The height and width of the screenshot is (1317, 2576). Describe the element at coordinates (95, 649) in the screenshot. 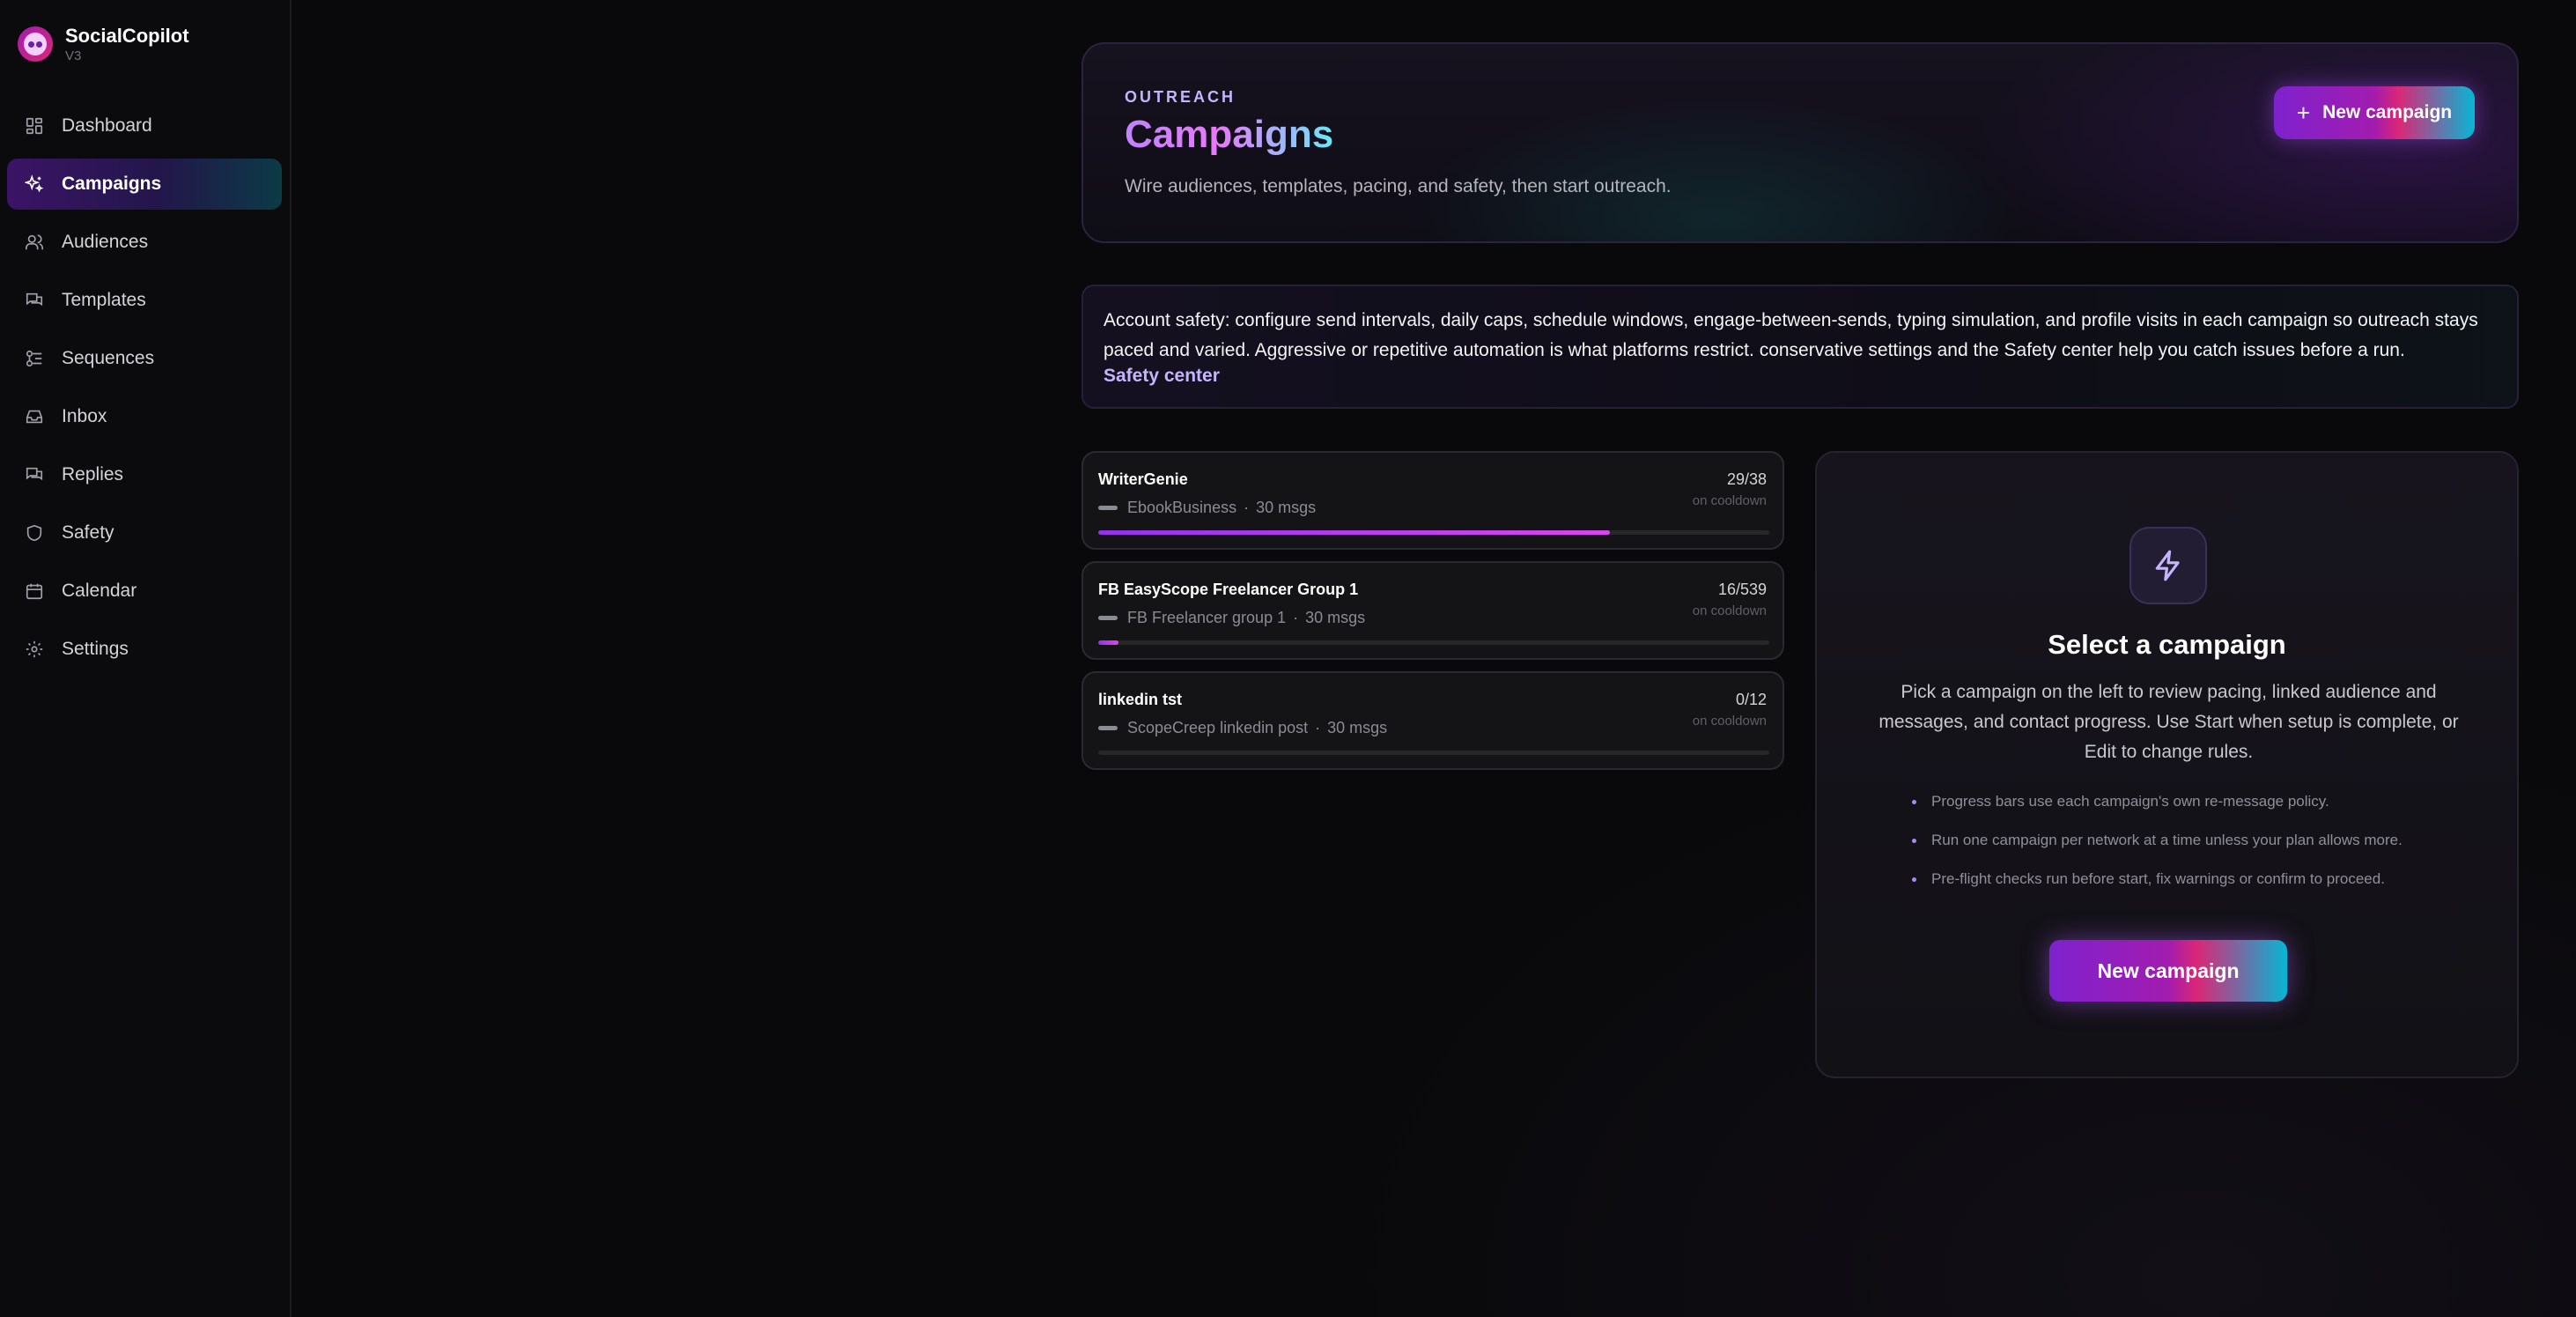

I see `sidebar-item-label: Settings` at that location.